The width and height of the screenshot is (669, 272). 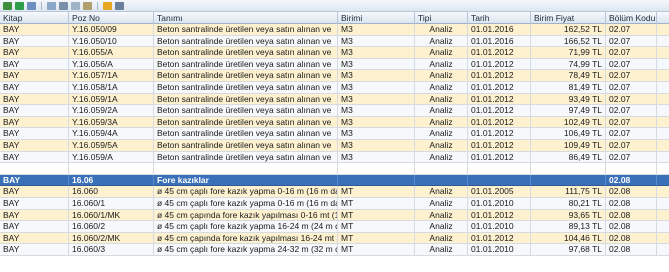 I want to click on refresh-icon, so click(x=7, y=5).